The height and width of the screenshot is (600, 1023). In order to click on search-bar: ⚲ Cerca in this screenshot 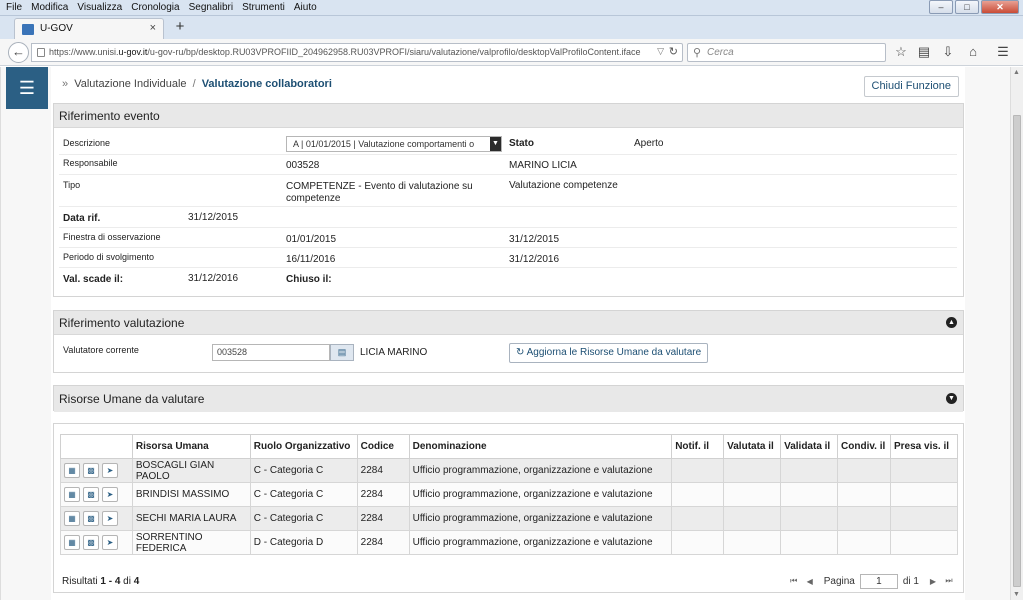, I will do `click(786, 52)`.